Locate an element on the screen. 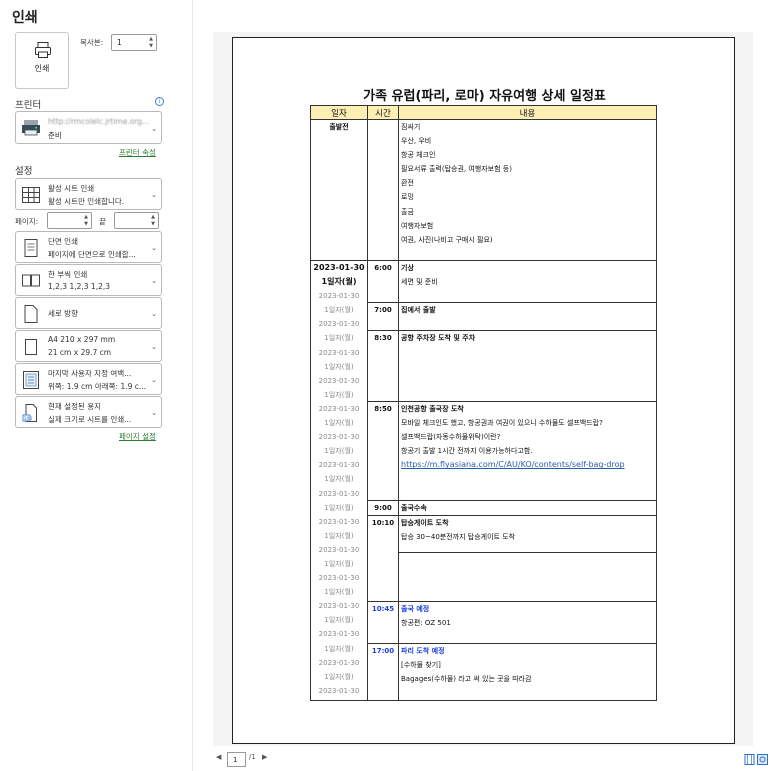  sheet-grid-icon is located at coordinates (31, 195).